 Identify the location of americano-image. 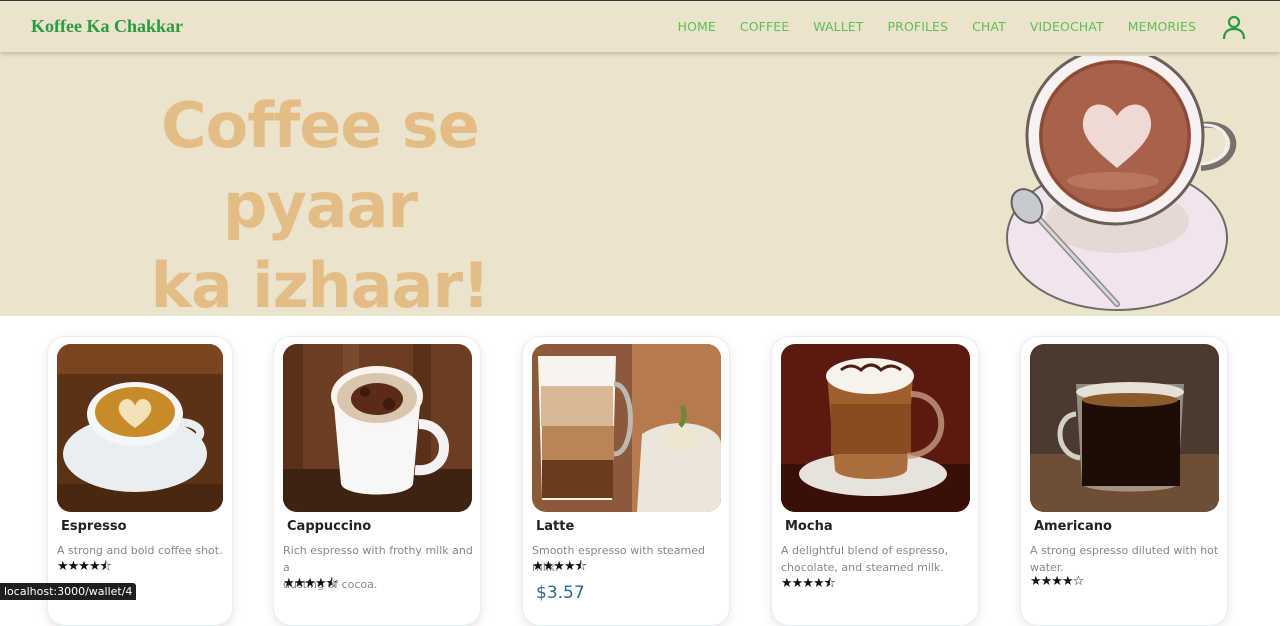
(1124, 428).